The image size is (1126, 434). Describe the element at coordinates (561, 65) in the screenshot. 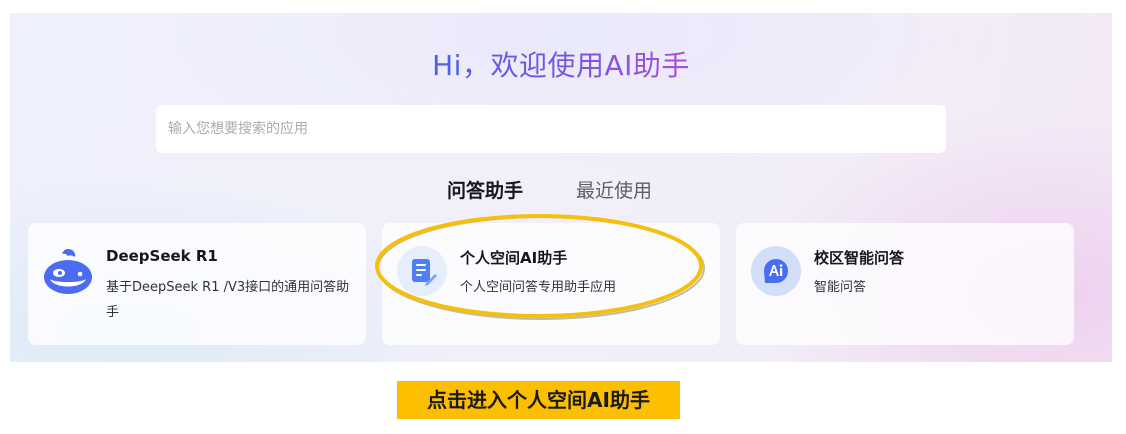

I see `page-title: Hi，欢迎使用AI助手` at that location.